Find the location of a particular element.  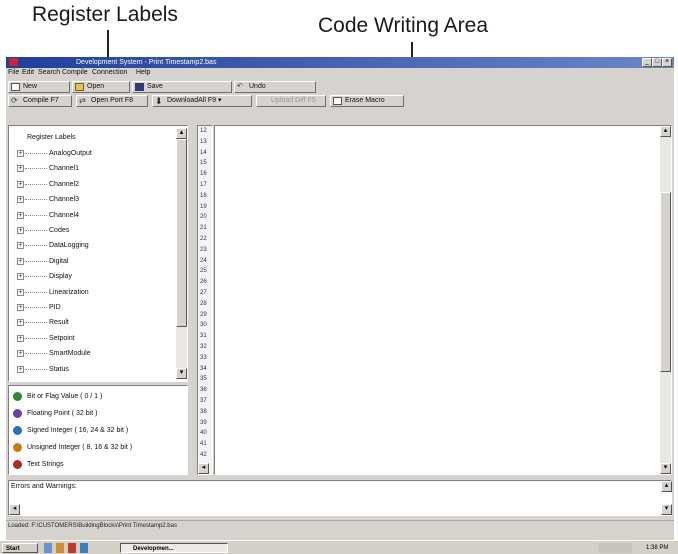

tree-item: + Digital is located at coordinates (89, 262).